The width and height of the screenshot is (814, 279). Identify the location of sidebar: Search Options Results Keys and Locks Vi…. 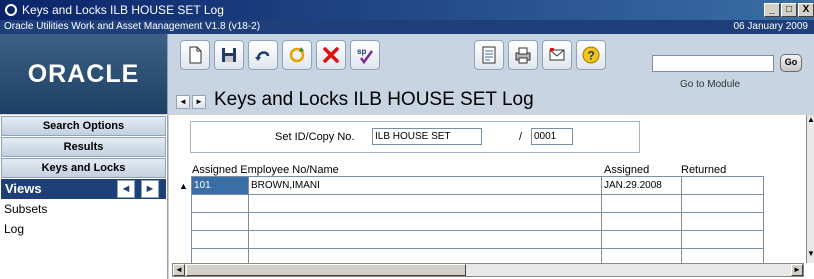
(84, 197).